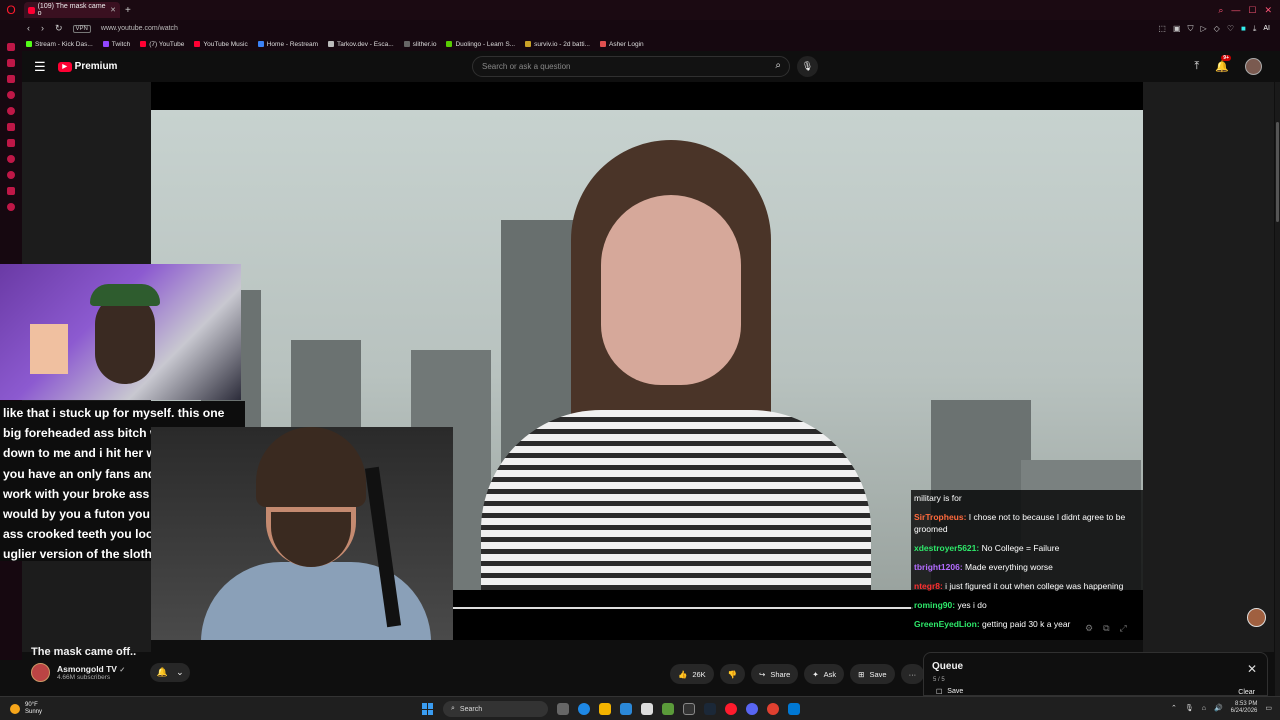 The height and width of the screenshot is (720, 1280). What do you see at coordinates (162, 44) in the screenshot?
I see `bookmark-item: (7) YouTube` at bounding box center [162, 44].